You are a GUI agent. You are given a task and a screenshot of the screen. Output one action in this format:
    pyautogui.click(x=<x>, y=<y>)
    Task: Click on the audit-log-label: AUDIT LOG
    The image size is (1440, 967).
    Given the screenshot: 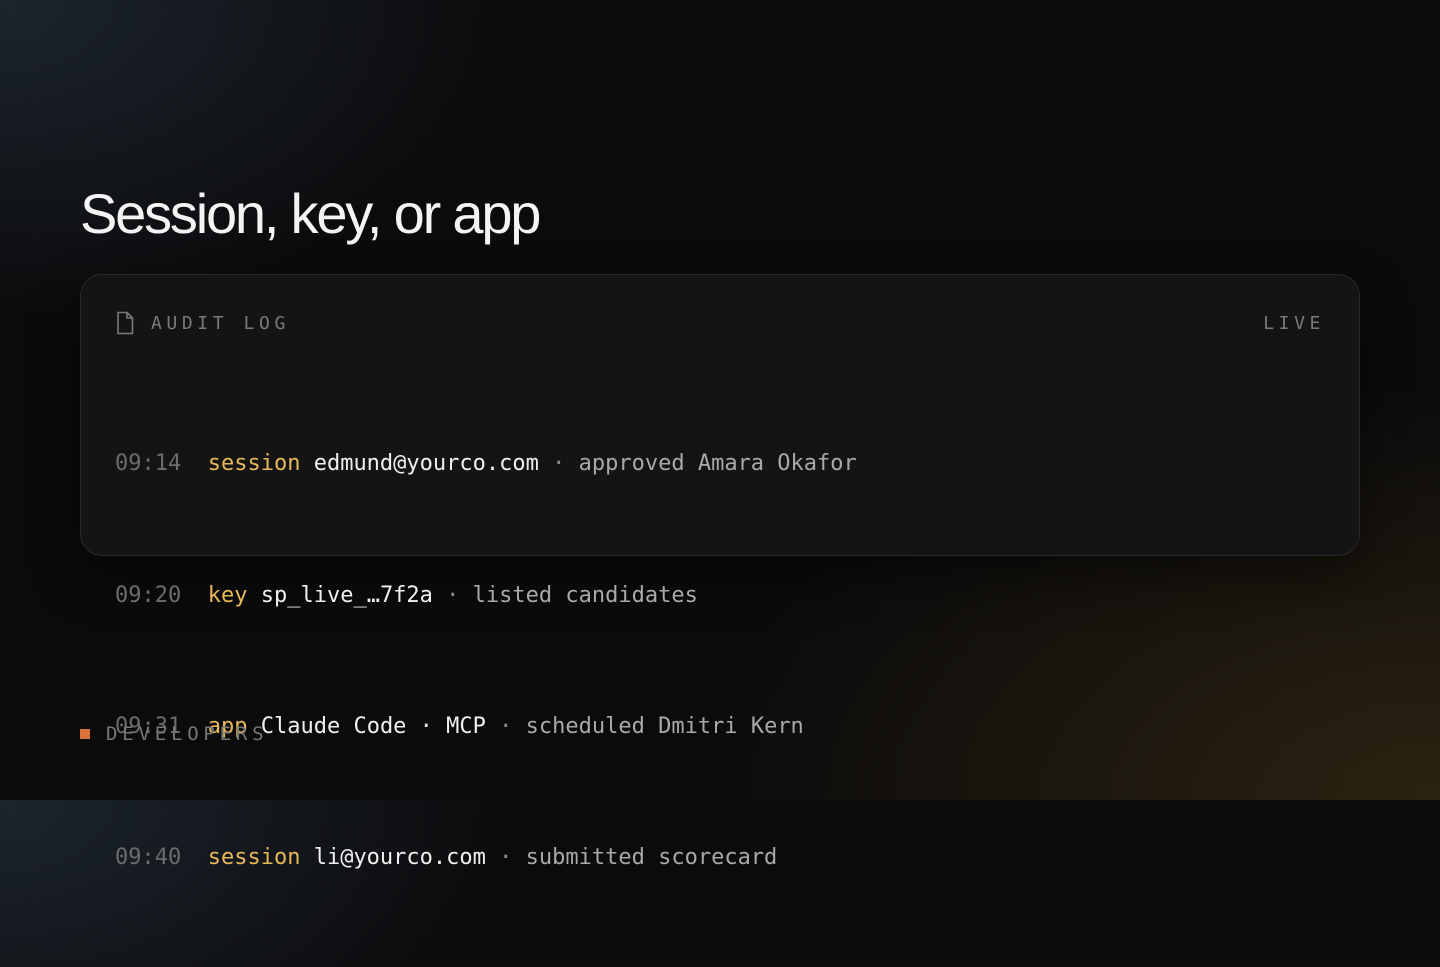 What is the action you would take?
    pyautogui.click(x=220, y=323)
    